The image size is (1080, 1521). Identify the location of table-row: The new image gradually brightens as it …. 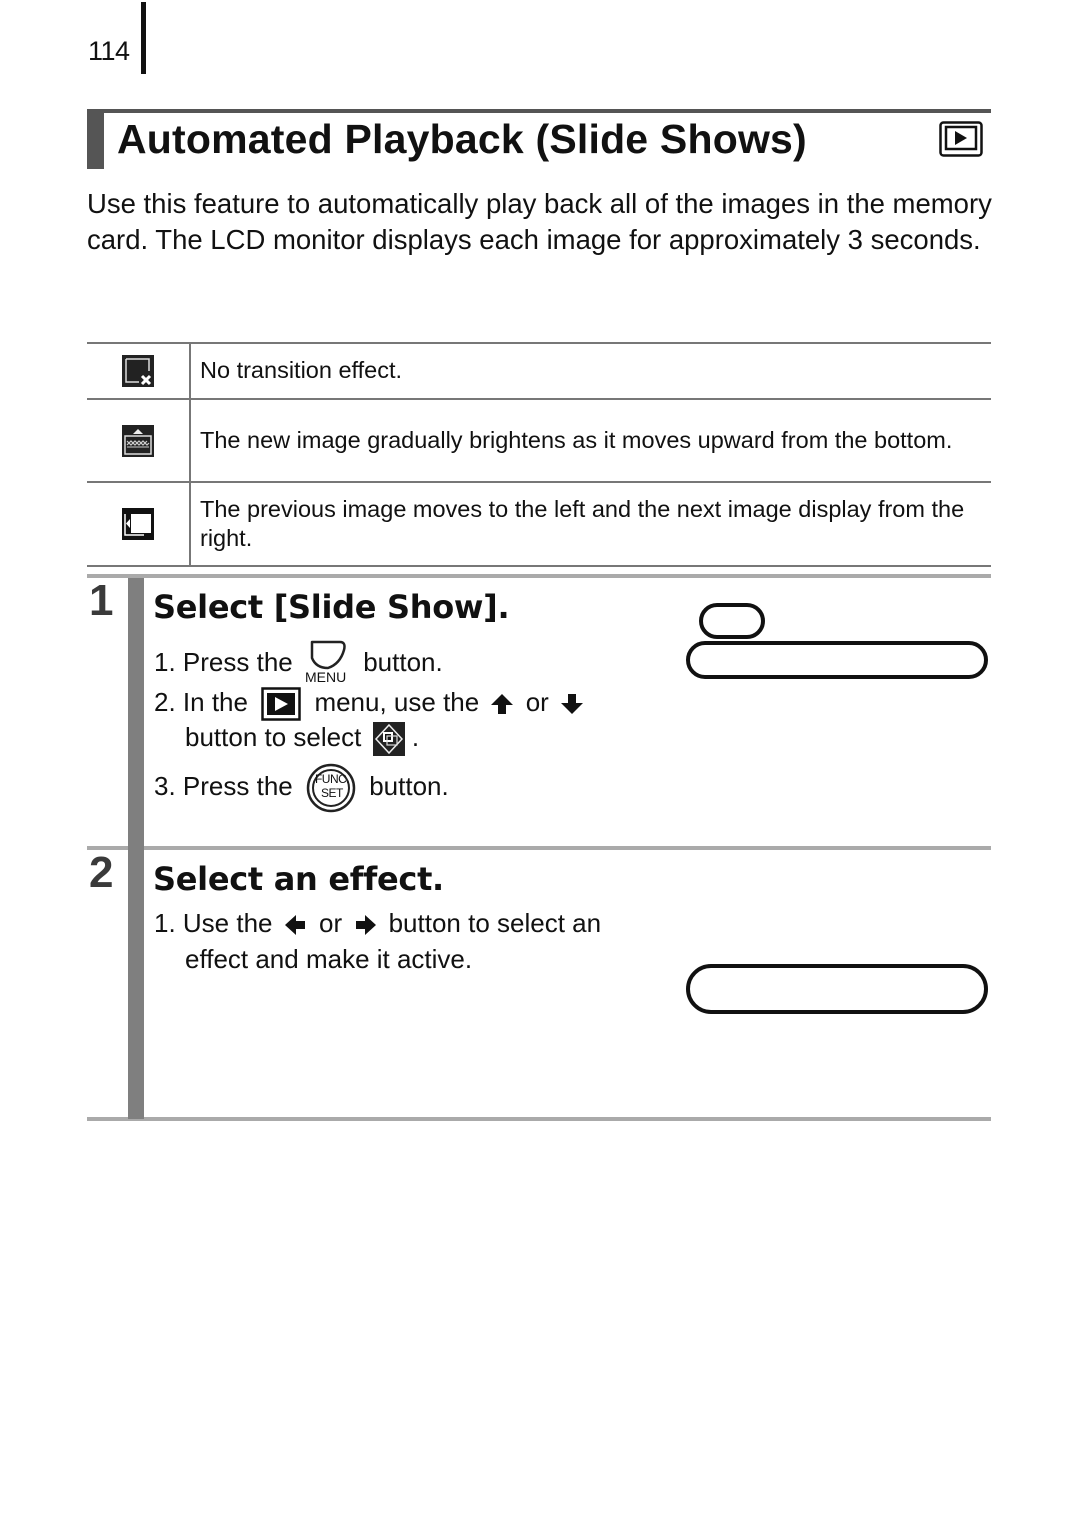
(539, 440).